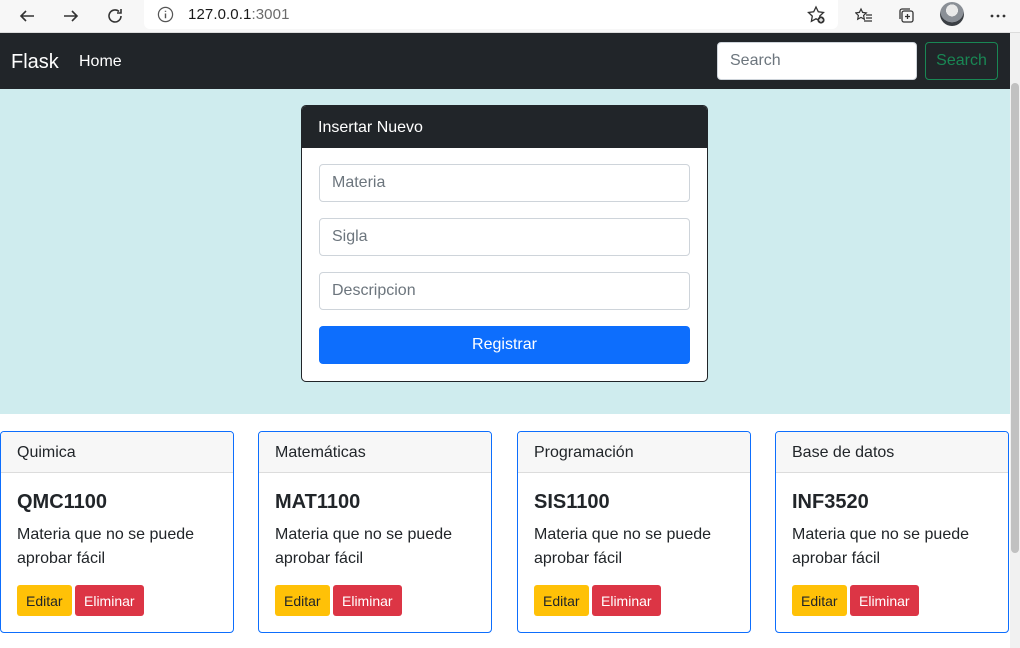 The image size is (1020, 648). Describe the element at coordinates (505, 61) in the screenshot. I see `navbar: Flask Home Search` at that location.